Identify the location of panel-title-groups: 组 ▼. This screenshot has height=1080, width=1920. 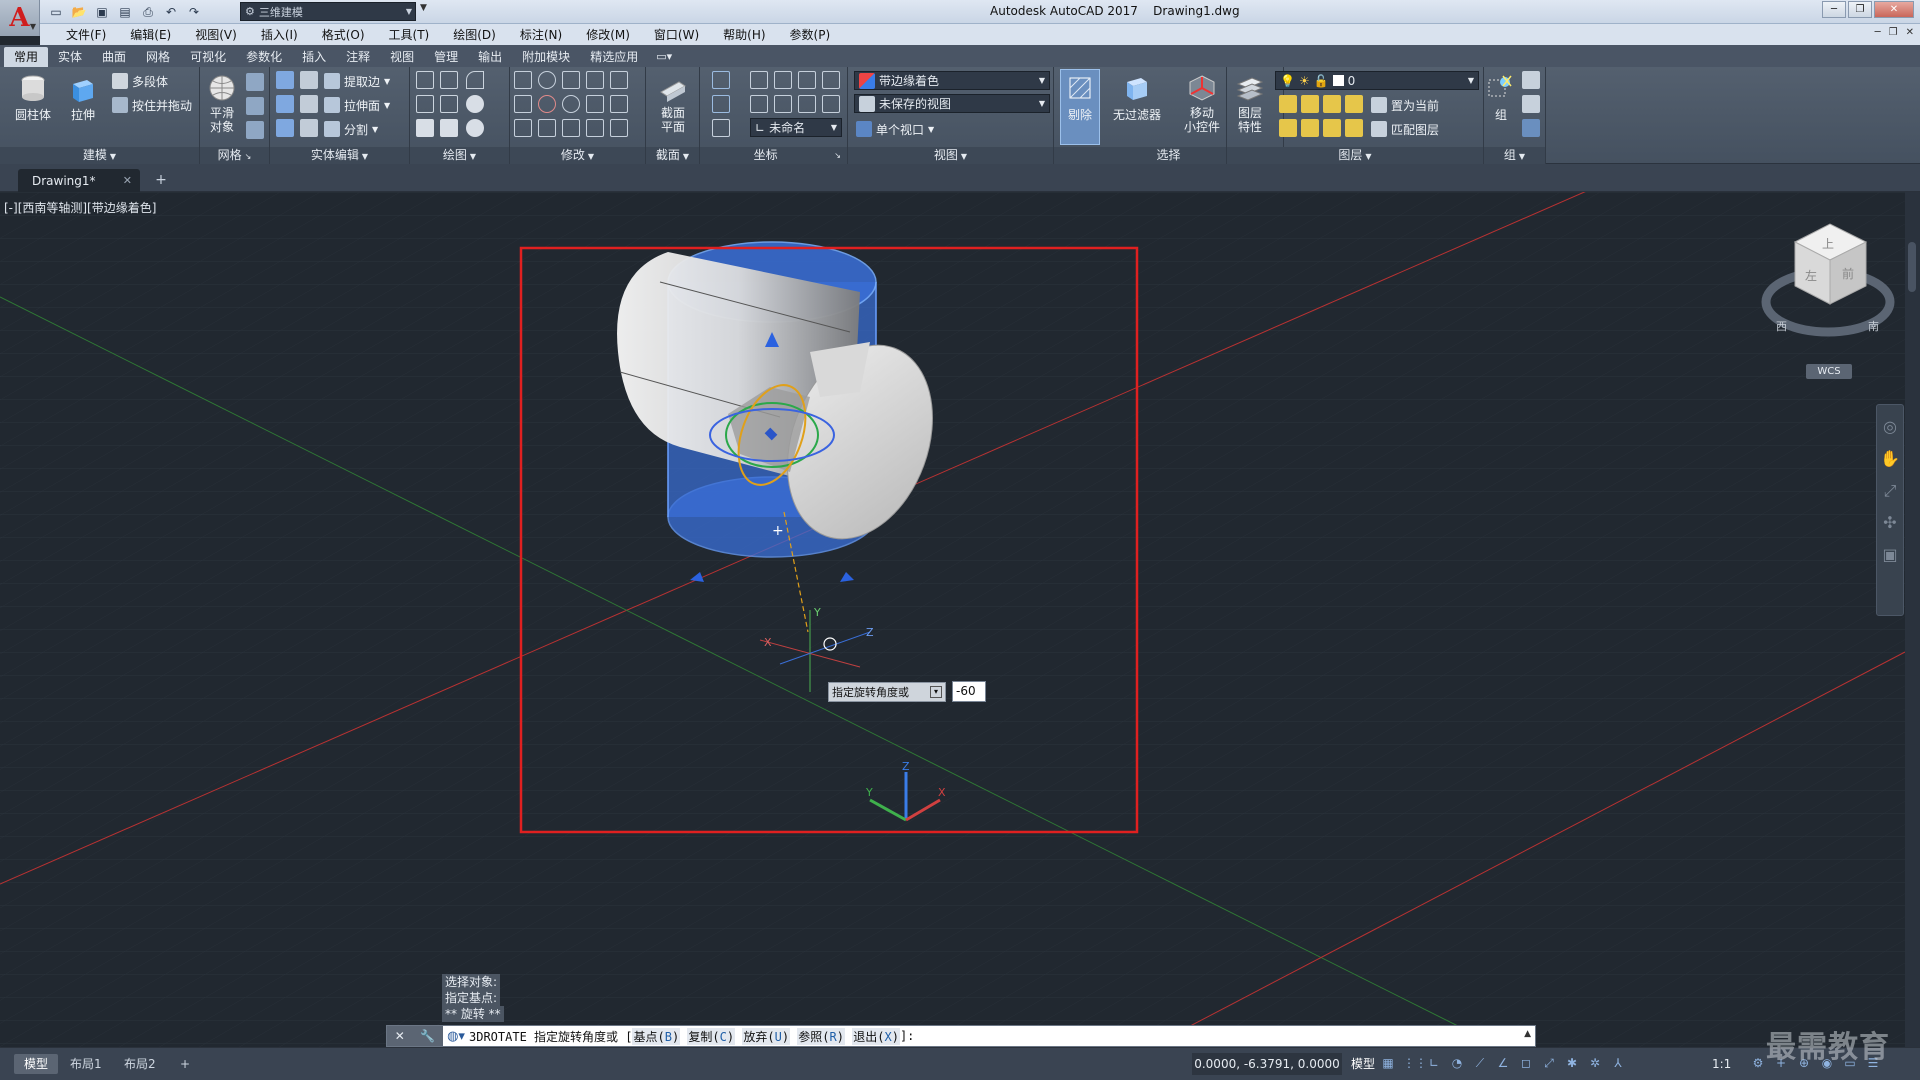
(1514, 155).